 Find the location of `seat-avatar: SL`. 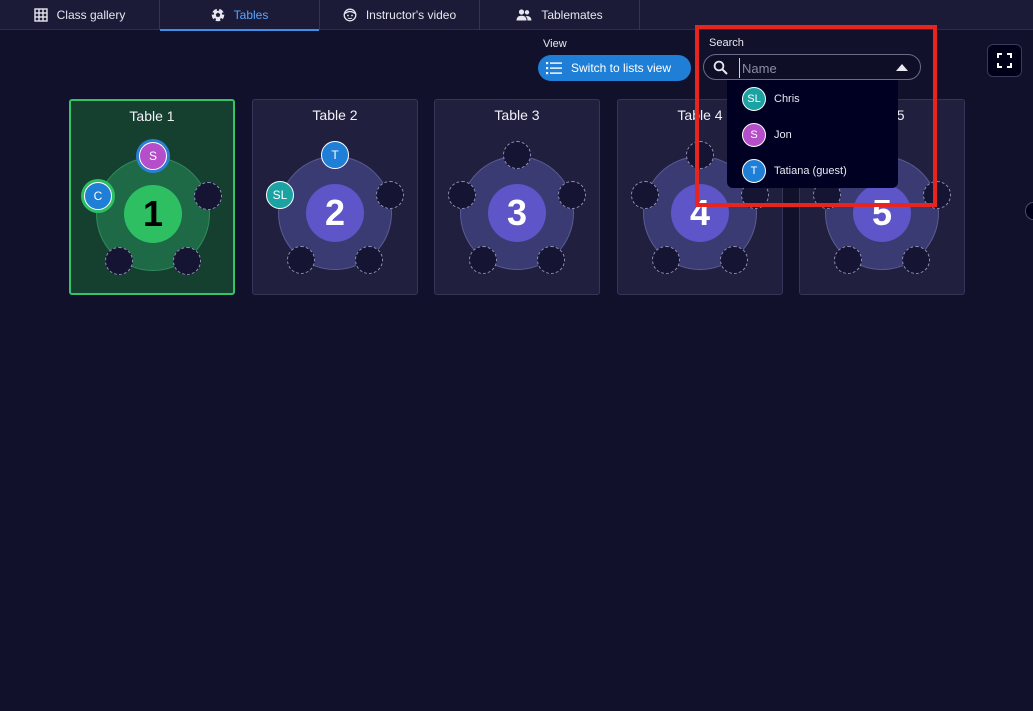

seat-avatar: SL is located at coordinates (280, 195).